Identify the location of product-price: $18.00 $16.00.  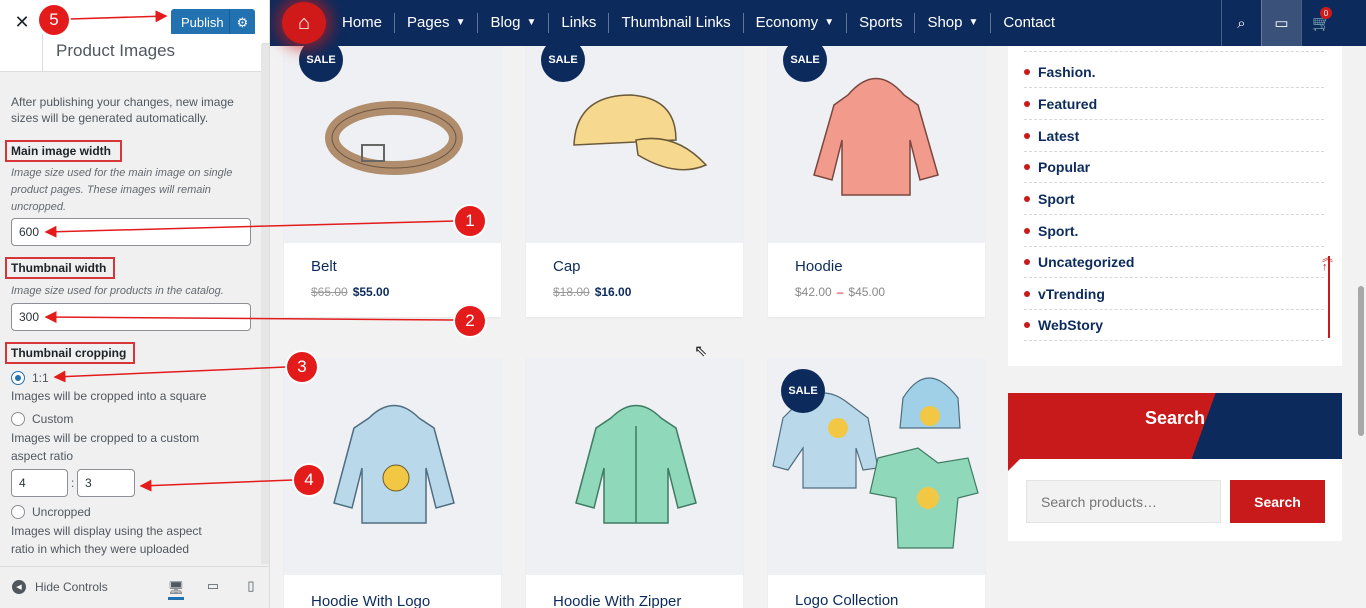
(592, 292).